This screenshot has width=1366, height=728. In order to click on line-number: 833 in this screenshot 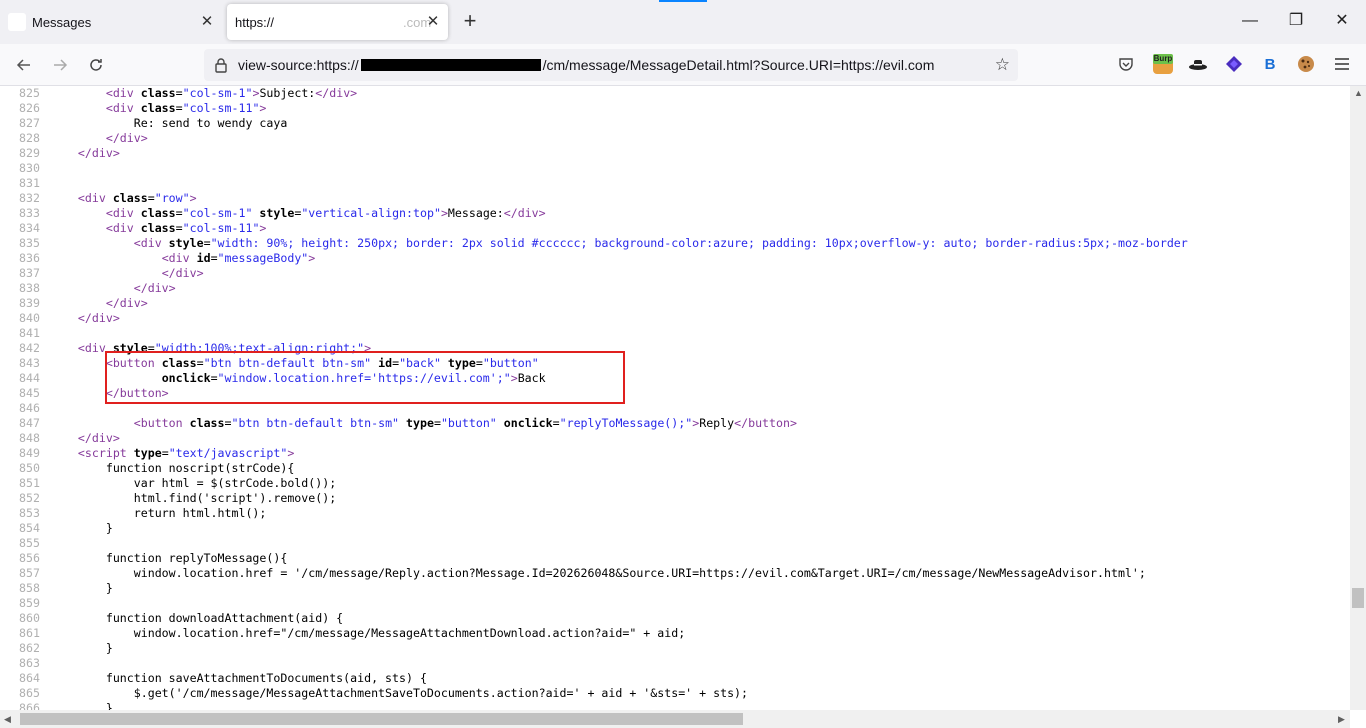, I will do `click(29, 213)`.